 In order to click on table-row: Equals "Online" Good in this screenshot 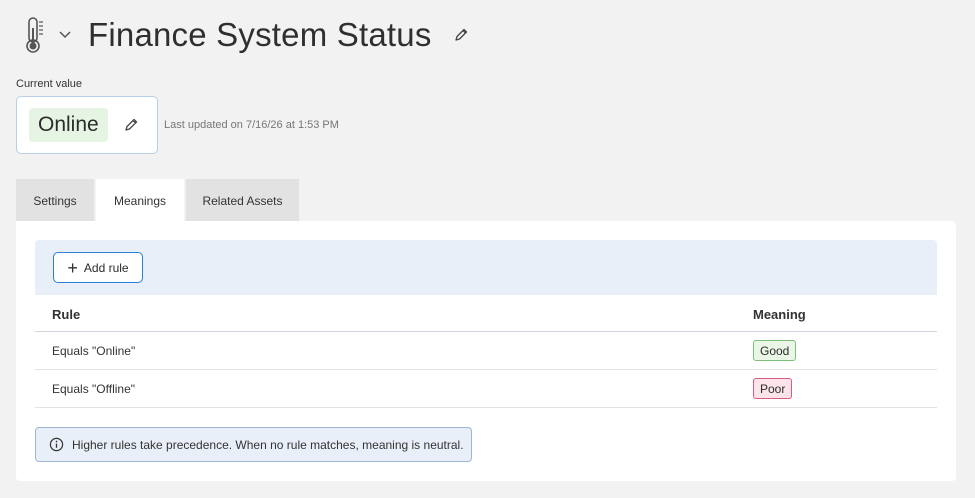, I will do `click(486, 351)`.